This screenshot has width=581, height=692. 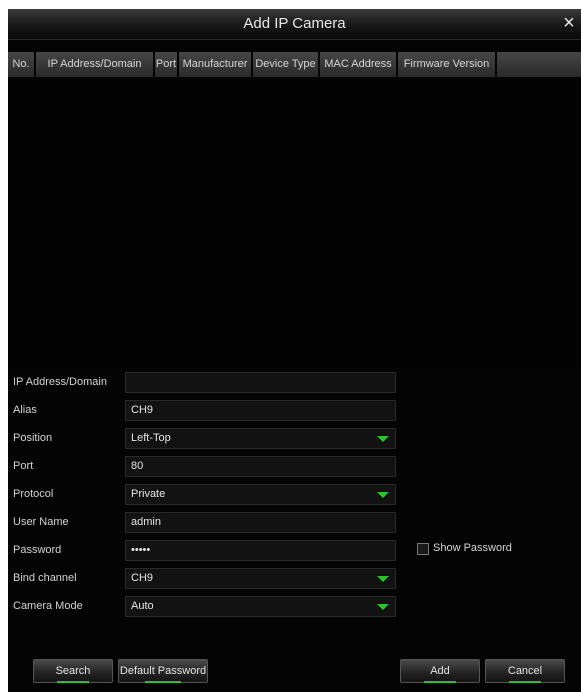 I want to click on form-row-position: Position Left-Top, so click(x=294, y=441).